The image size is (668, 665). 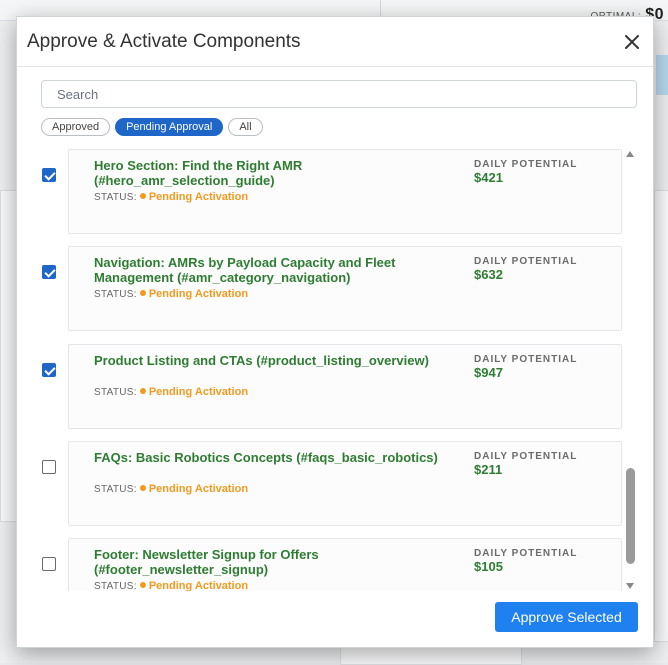 What do you see at coordinates (488, 566) in the screenshot?
I see `daily-potential-value: $105` at bounding box center [488, 566].